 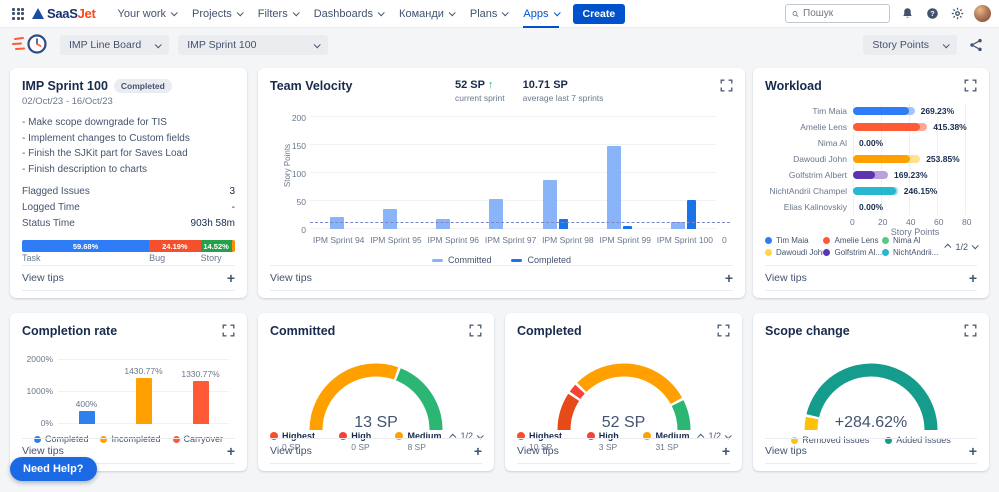 I want to click on velocity-bar-group, so click(x=389, y=173).